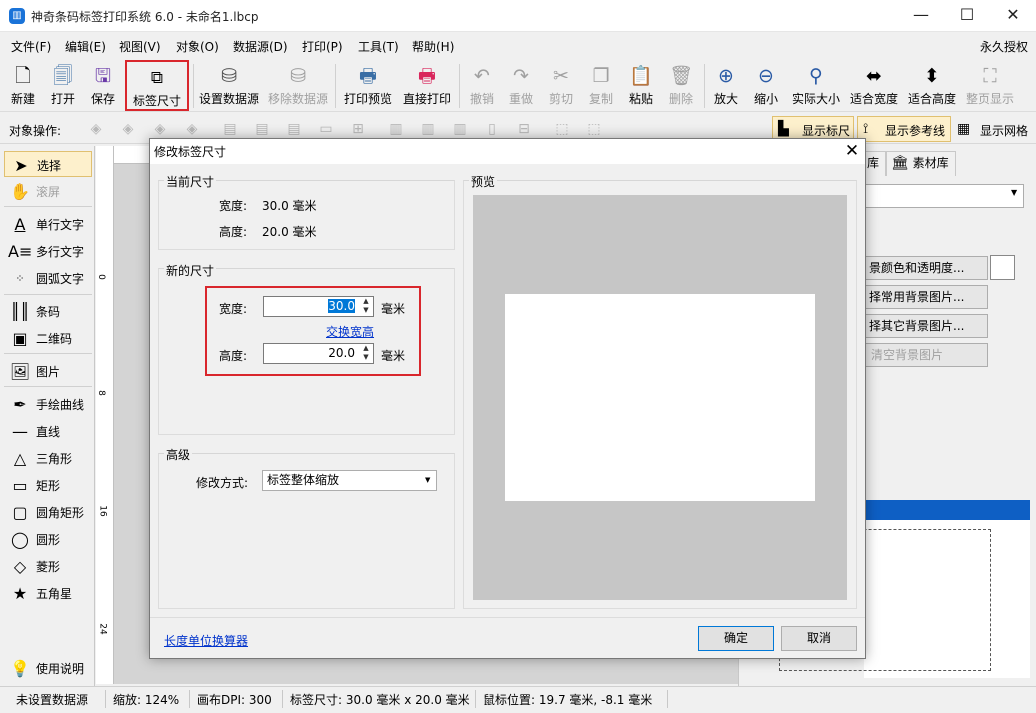  Describe the element at coordinates (350, 331) in the screenshot. I see `swap-width-height-link: 交换宽高` at that location.